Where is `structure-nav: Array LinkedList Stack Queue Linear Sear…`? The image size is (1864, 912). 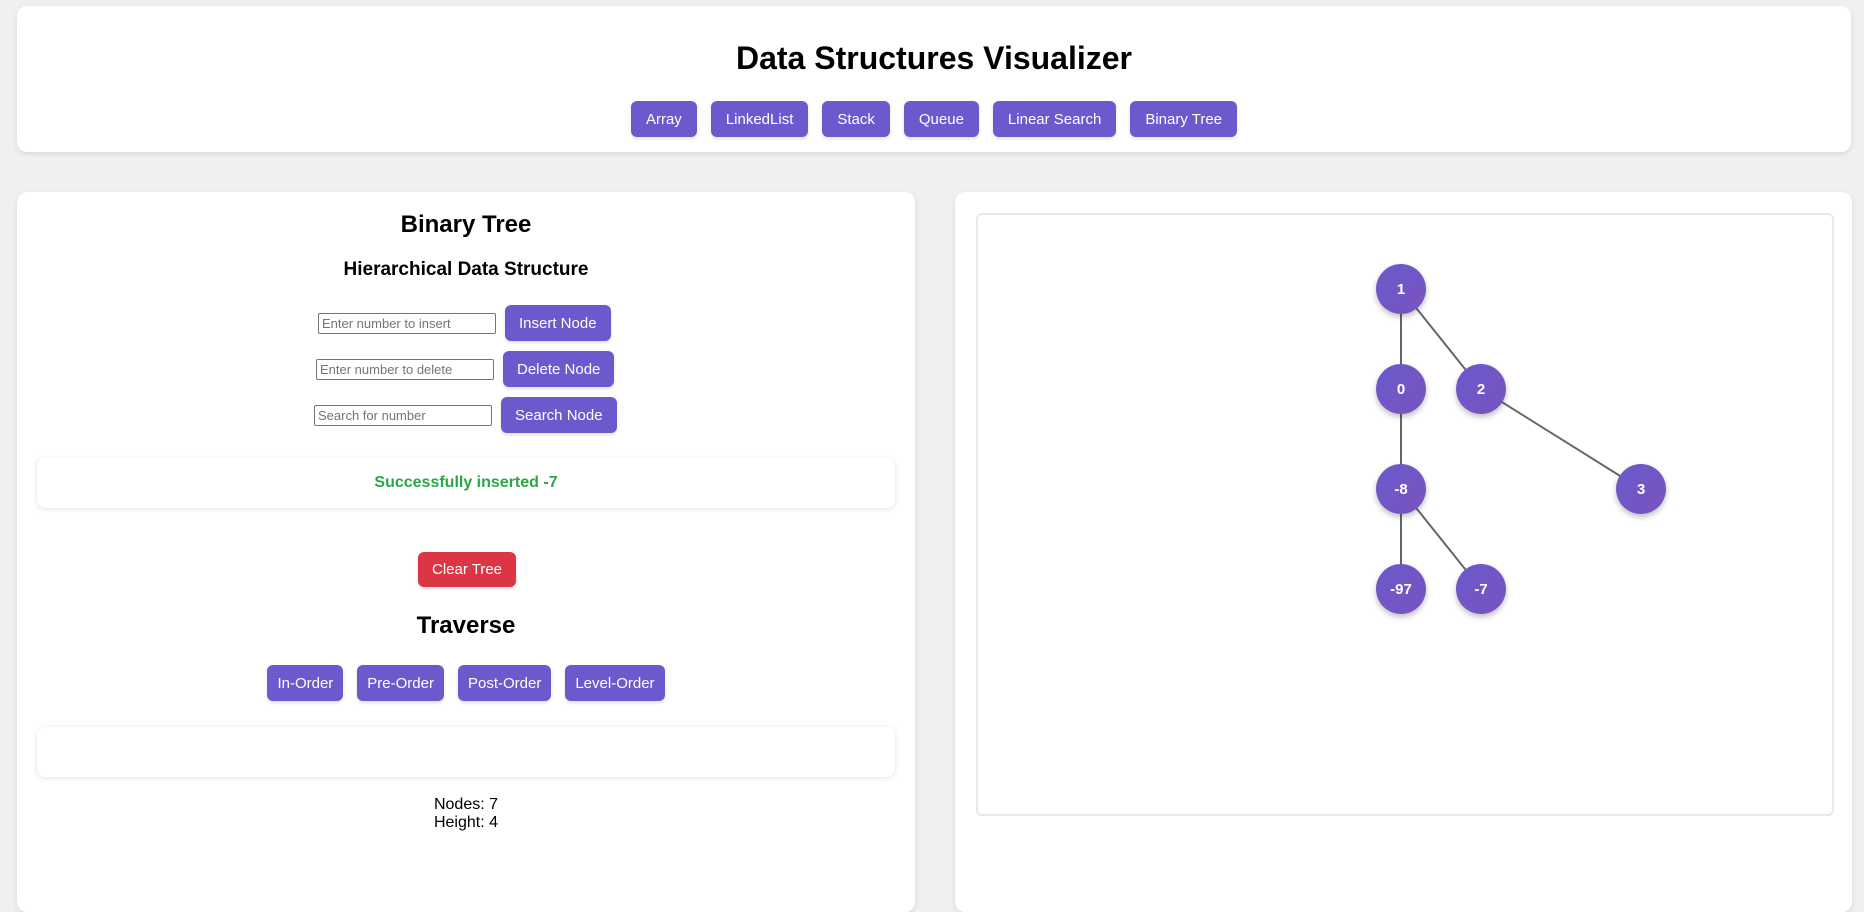
structure-nav: Array LinkedList Stack Queue Linear Sear… is located at coordinates (934, 119).